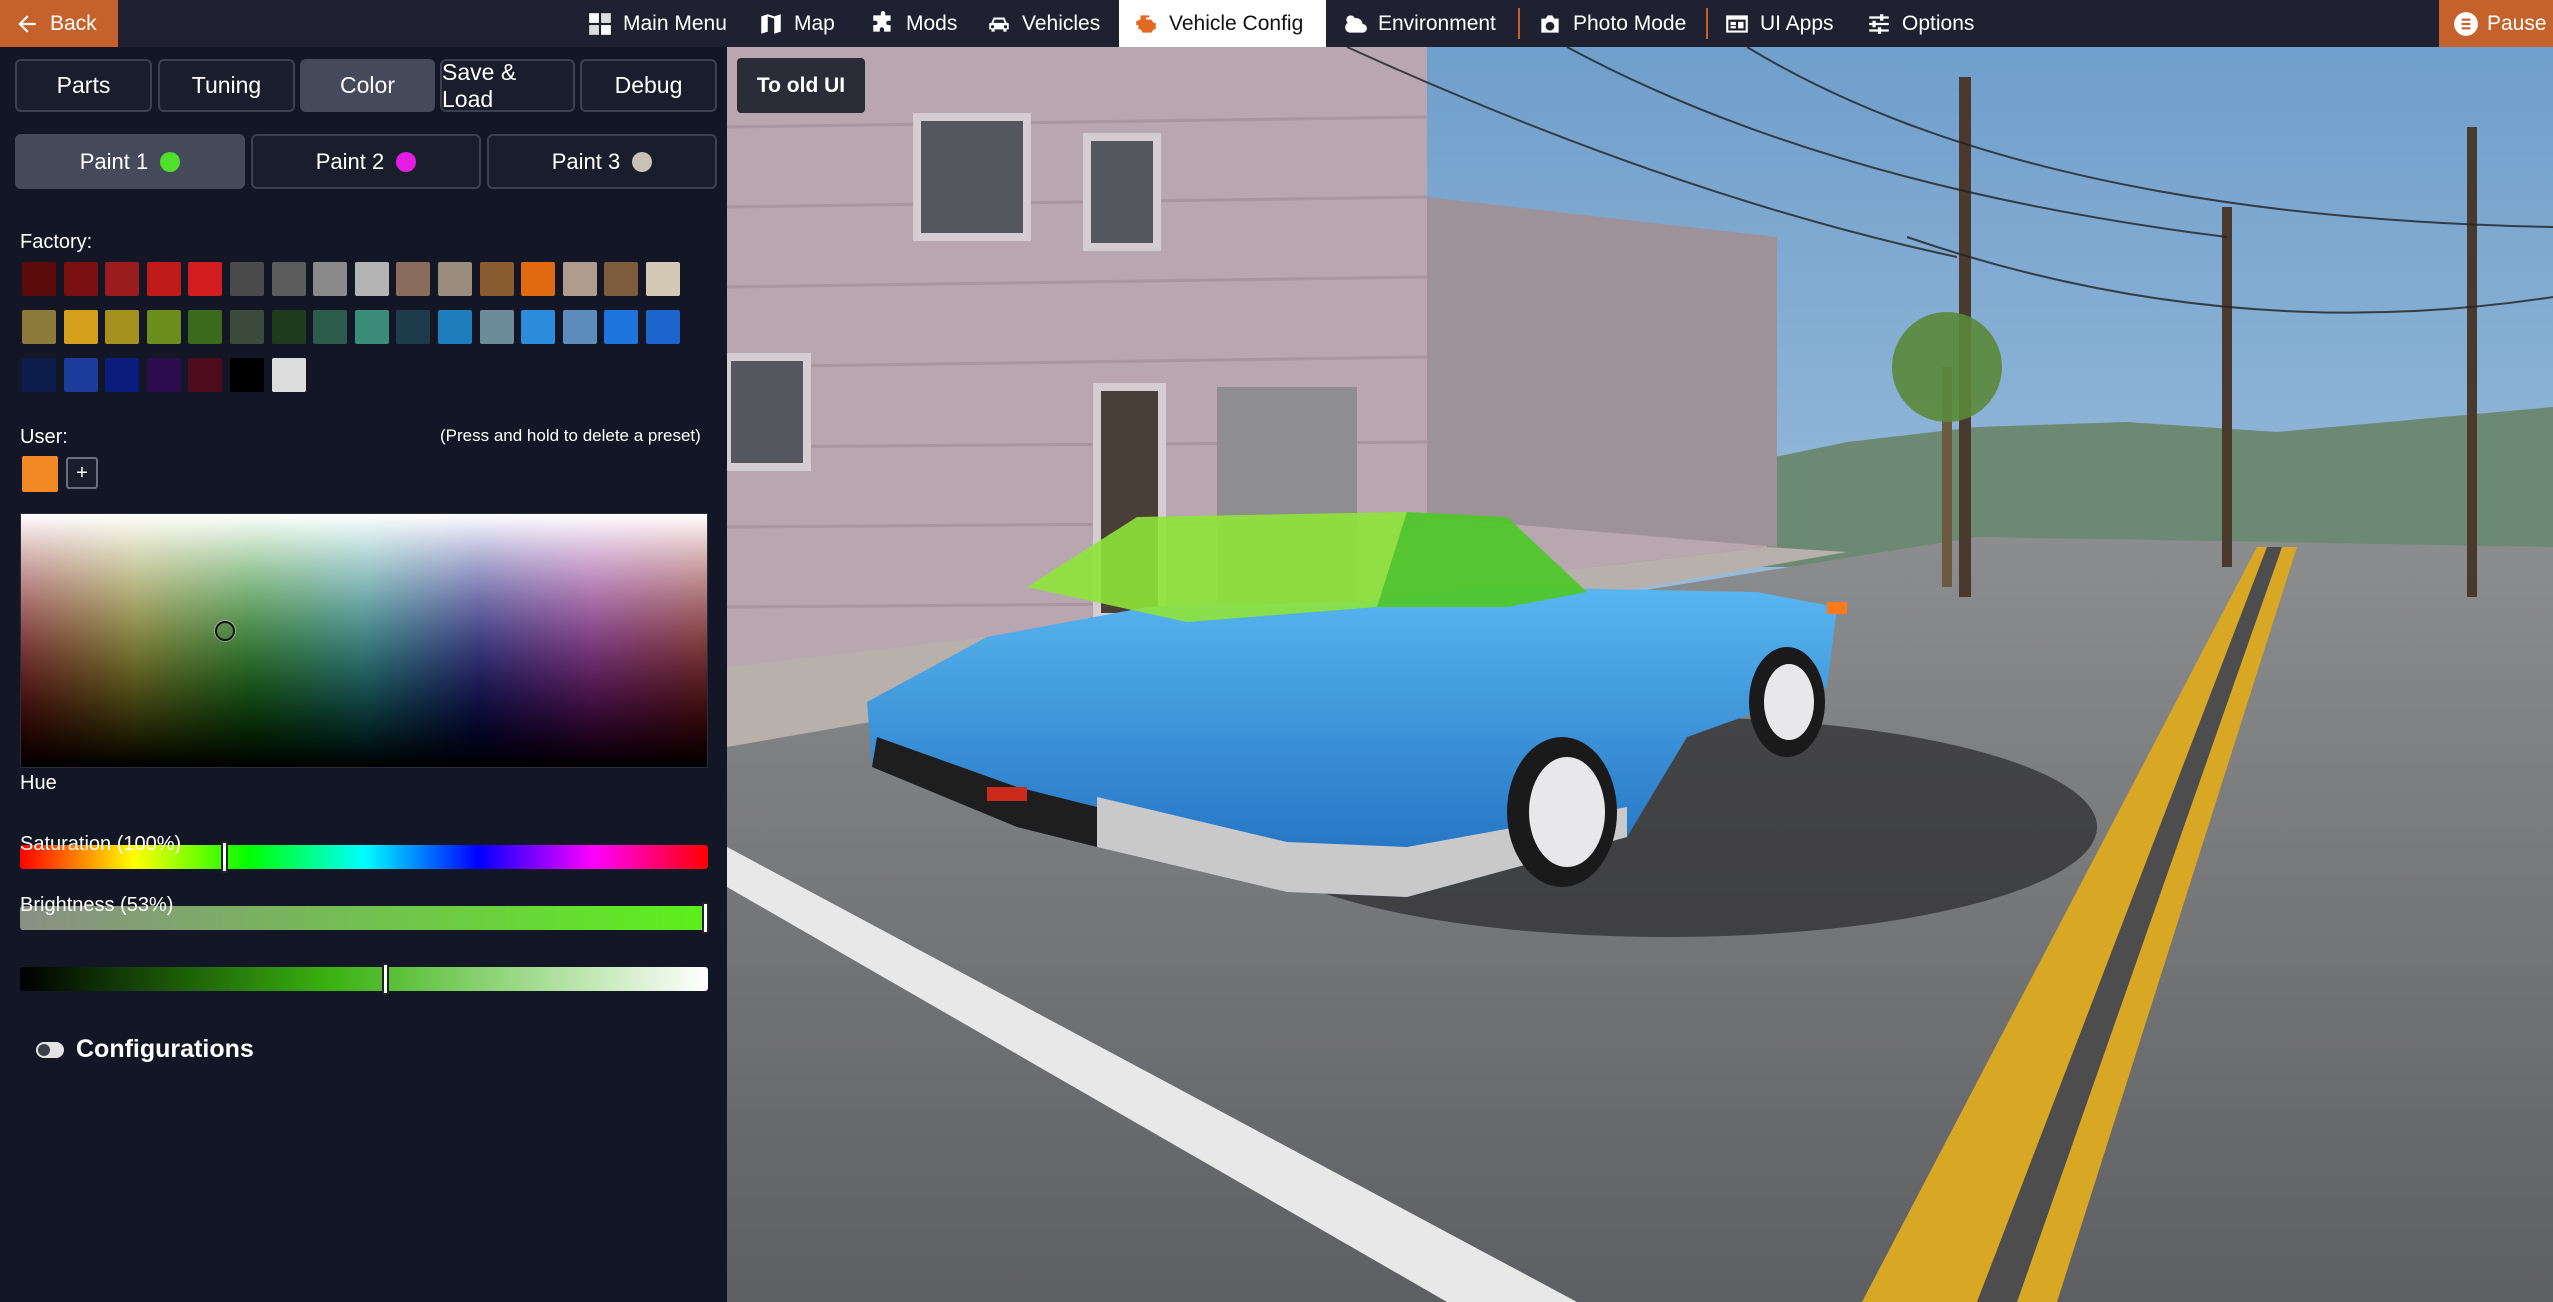 Image resolution: width=2553 pixels, height=1302 pixels. Describe the element at coordinates (59, 23) in the screenshot. I see `back-button: Back` at that location.